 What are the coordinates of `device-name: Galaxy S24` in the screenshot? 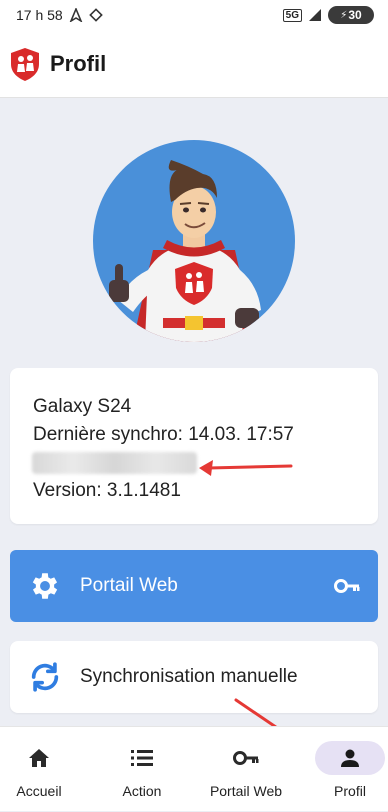 It's located at (82, 406).